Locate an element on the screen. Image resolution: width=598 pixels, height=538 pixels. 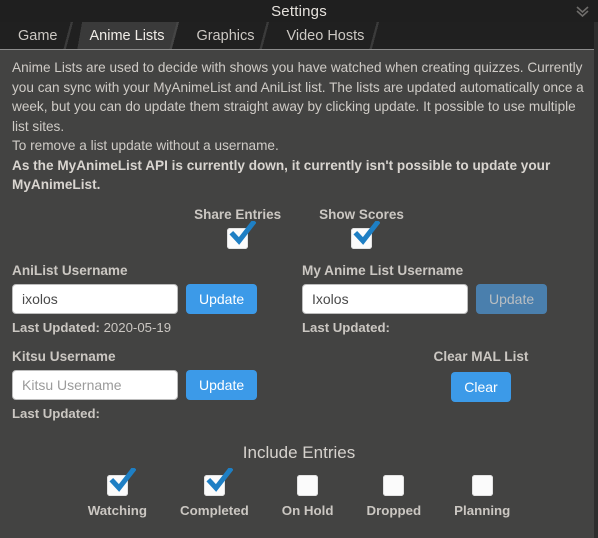
clear-mal-label: Clear MAL List is located at coordinates (481, 356).